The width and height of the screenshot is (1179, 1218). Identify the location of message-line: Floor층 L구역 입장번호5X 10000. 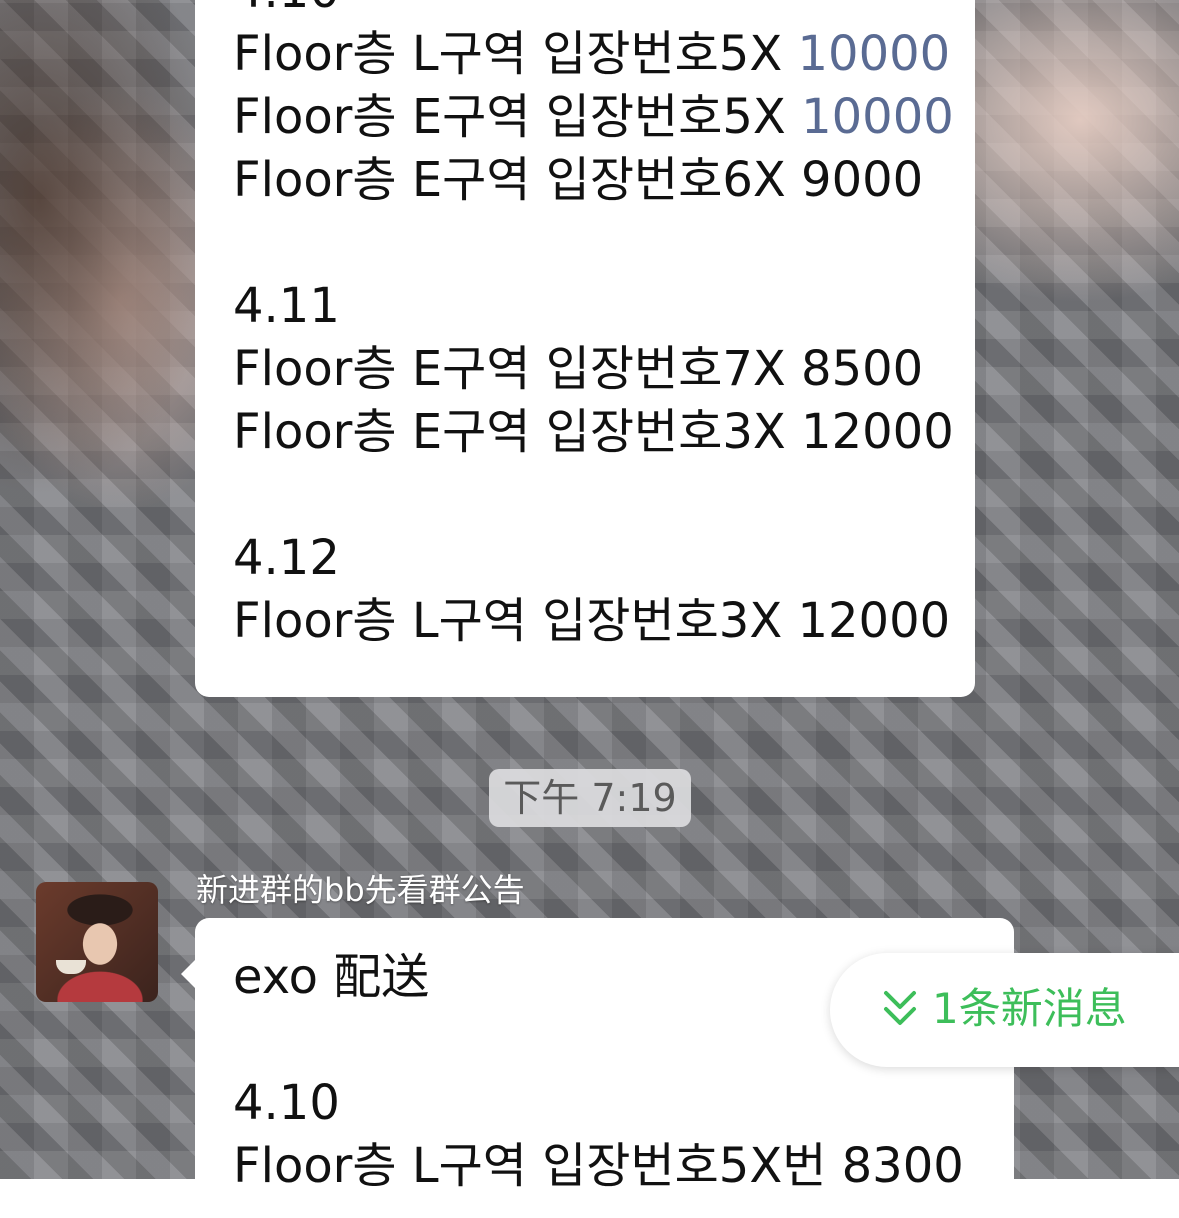
(592, 54).